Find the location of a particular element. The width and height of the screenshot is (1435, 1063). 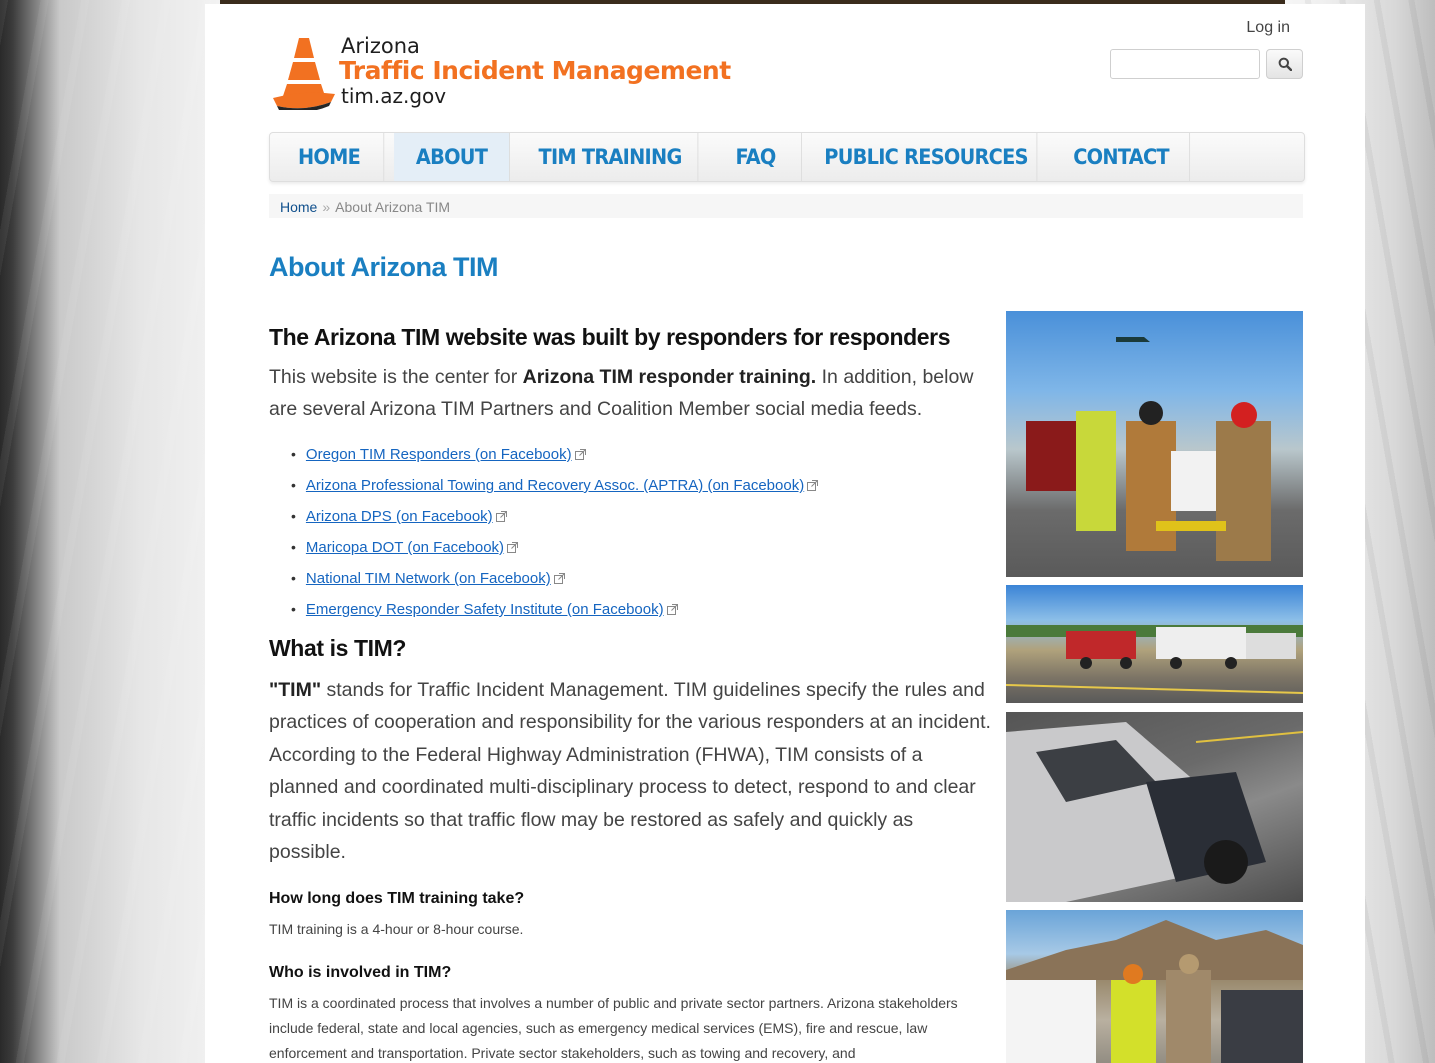

section-heading-what-is-tim: What is TIM? is located at coordinates (338, 648).